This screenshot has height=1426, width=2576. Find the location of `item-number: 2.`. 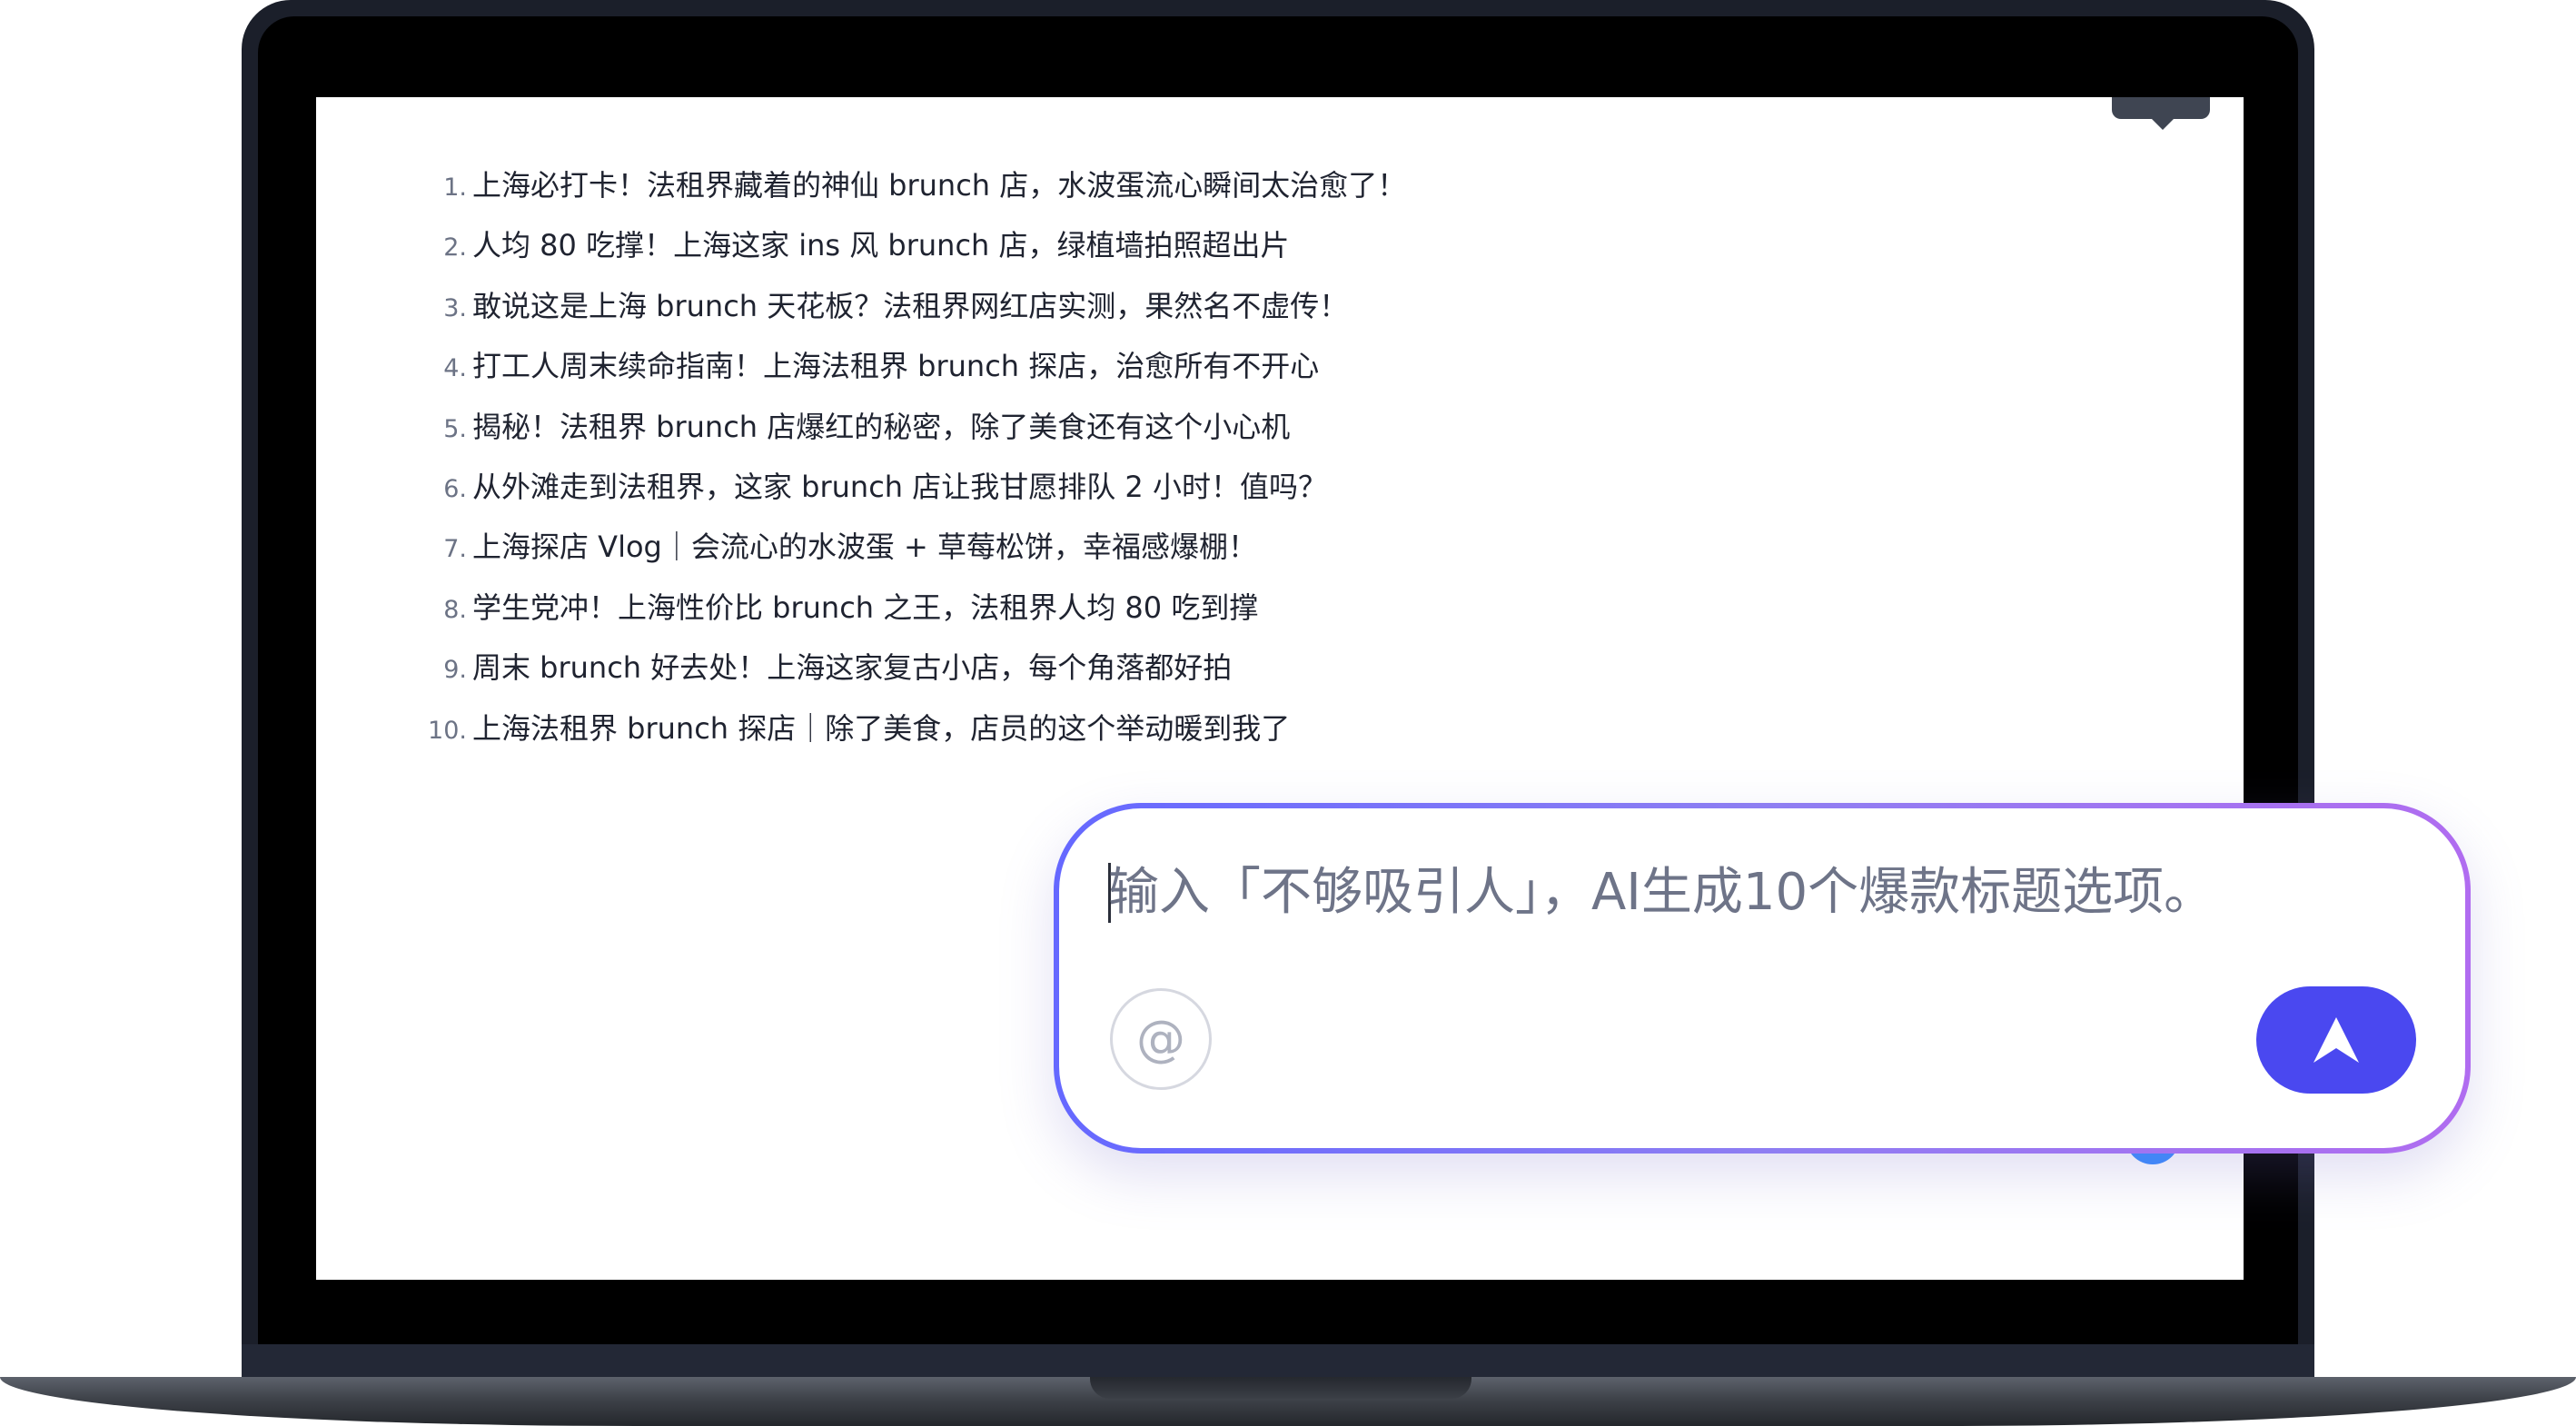

item-number: 2. is located at coordinates (455, 248).